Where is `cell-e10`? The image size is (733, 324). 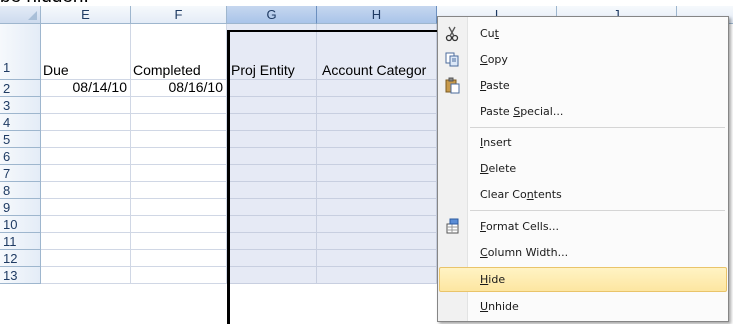 cell-e10 is located at coordinates (86, 224).